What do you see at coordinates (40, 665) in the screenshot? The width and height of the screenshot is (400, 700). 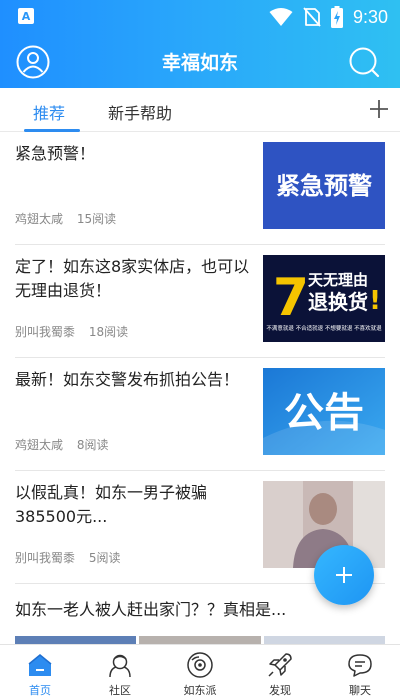 I see `home-icon` at bounding box center [40, 665].